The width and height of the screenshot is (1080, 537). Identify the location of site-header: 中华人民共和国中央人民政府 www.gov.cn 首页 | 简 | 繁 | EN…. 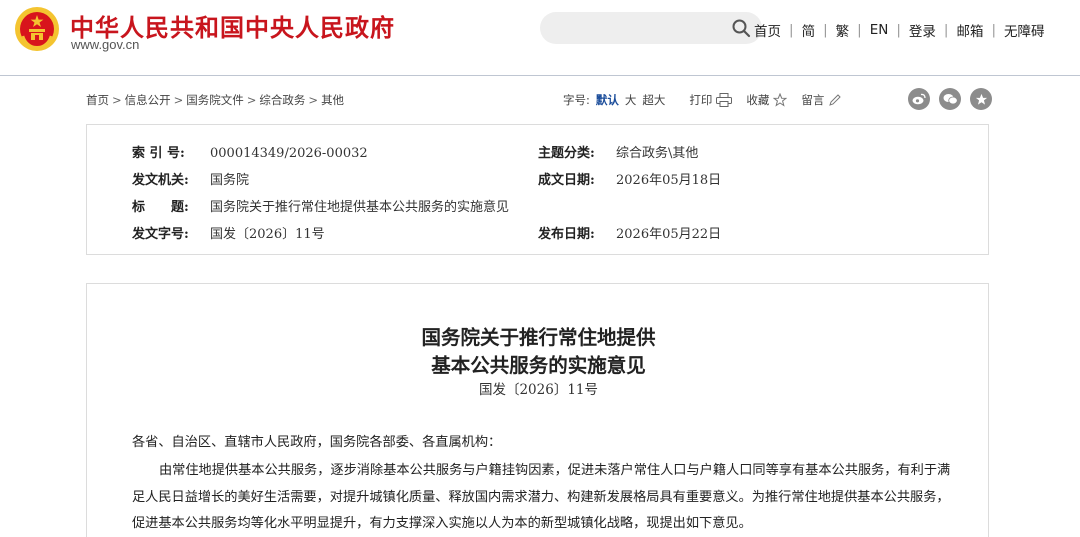
(540, 38).